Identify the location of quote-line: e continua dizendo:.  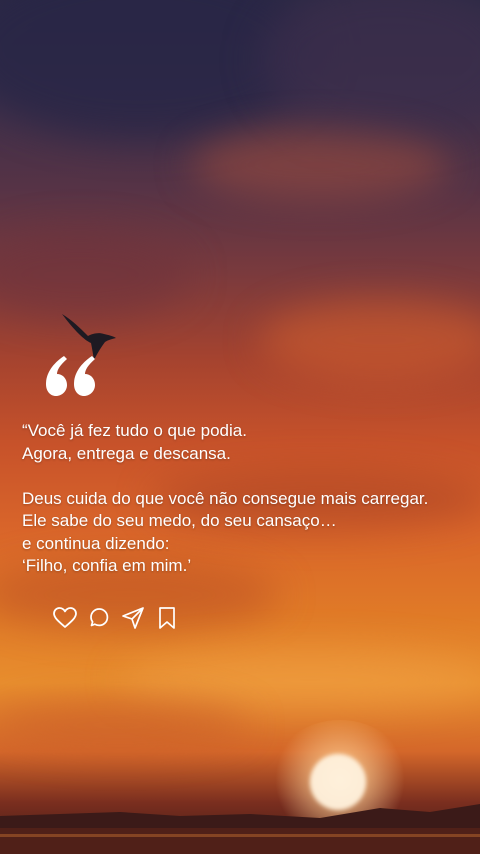
(96, 543).